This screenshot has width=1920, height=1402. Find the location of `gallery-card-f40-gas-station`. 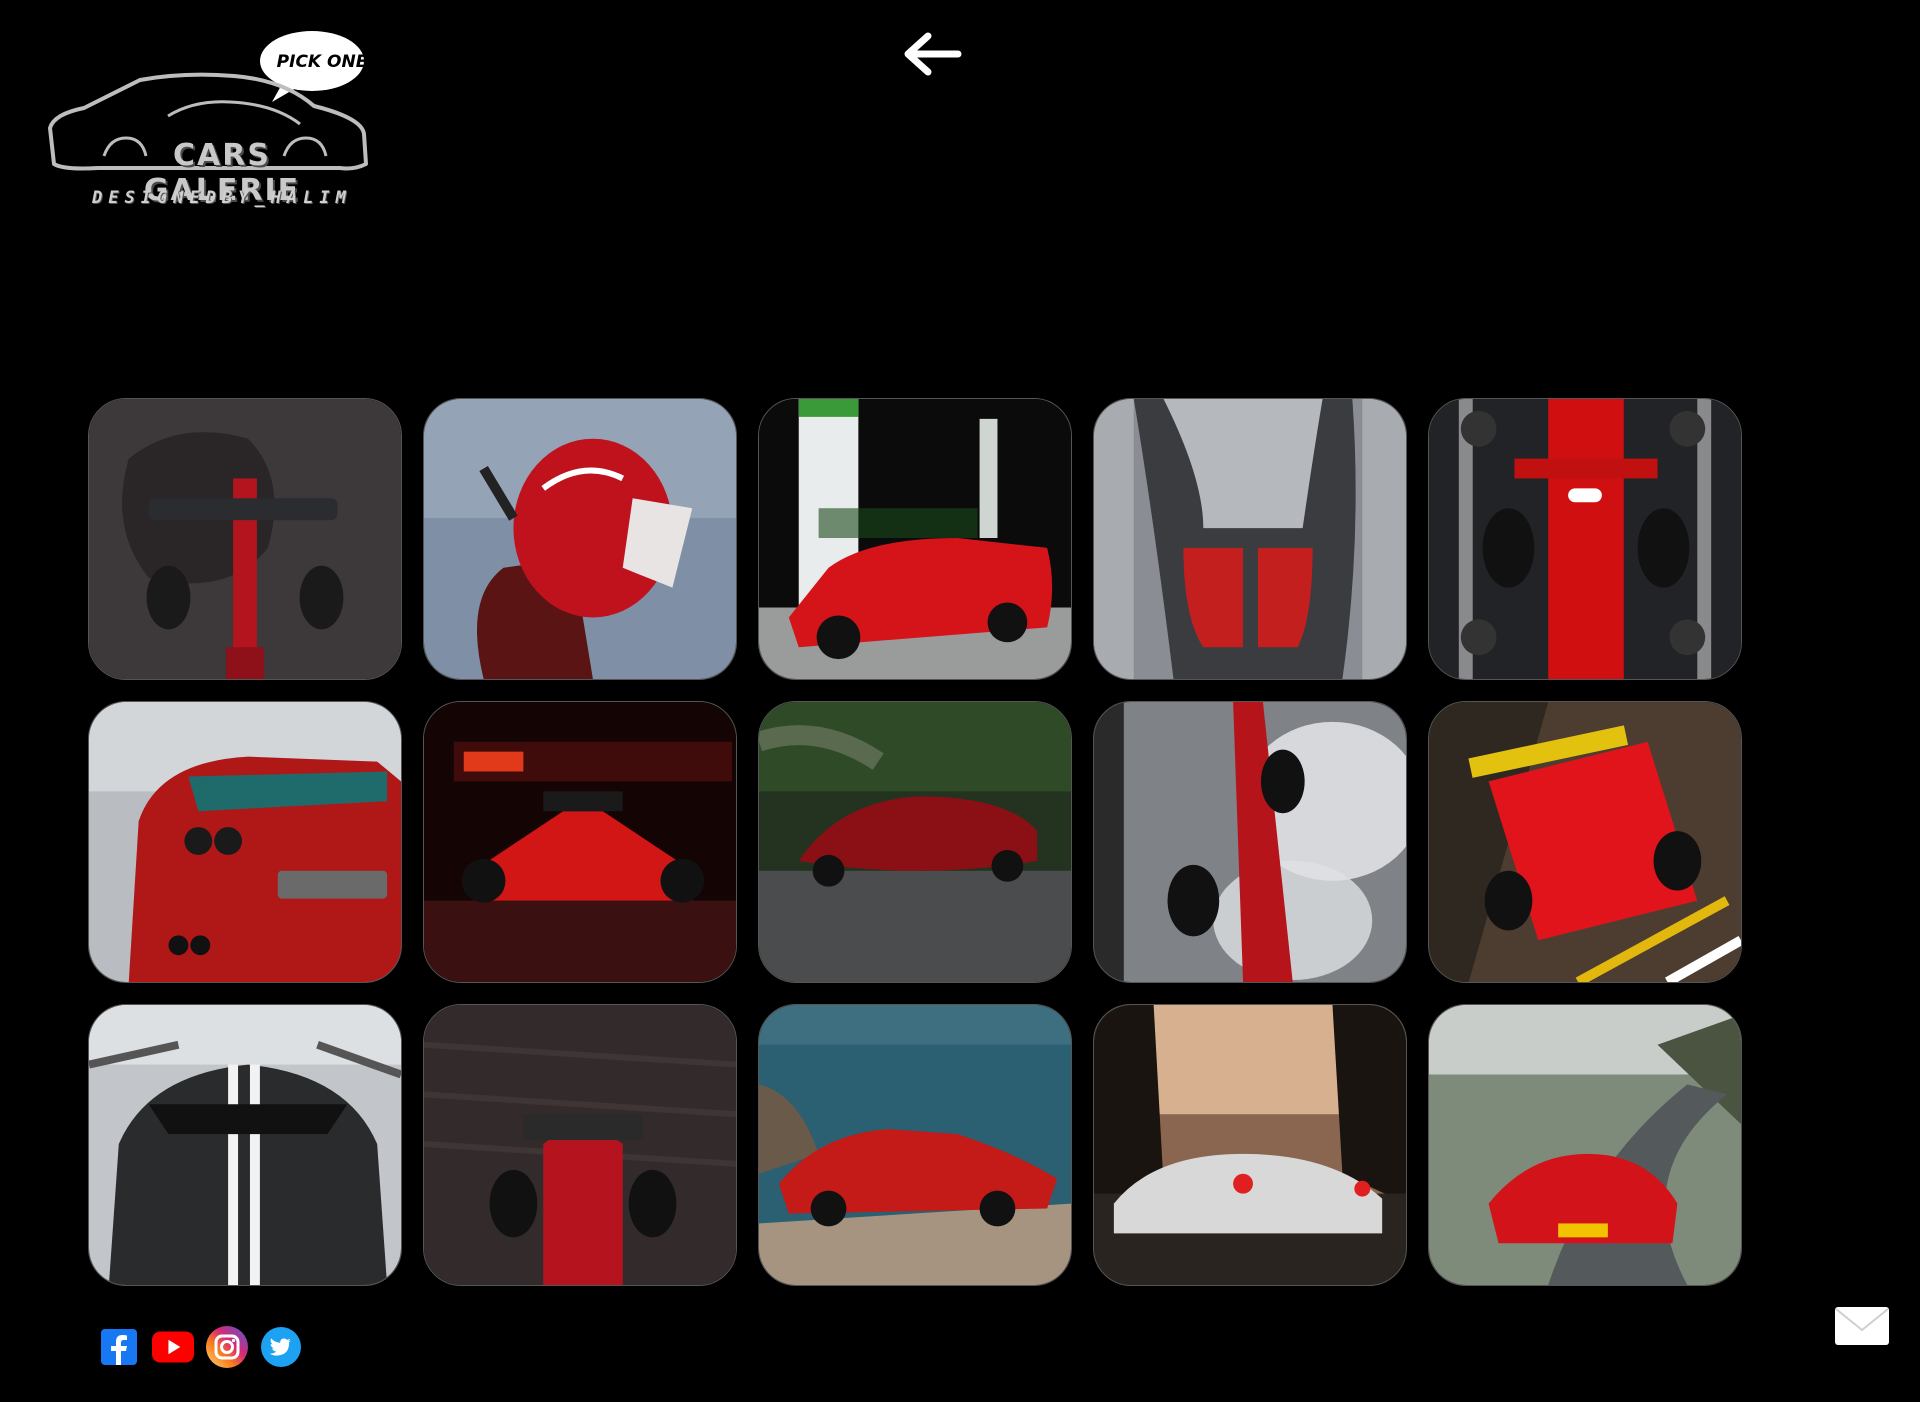

gallery-card-f40-gas-station is located at coordinates (915, 539).